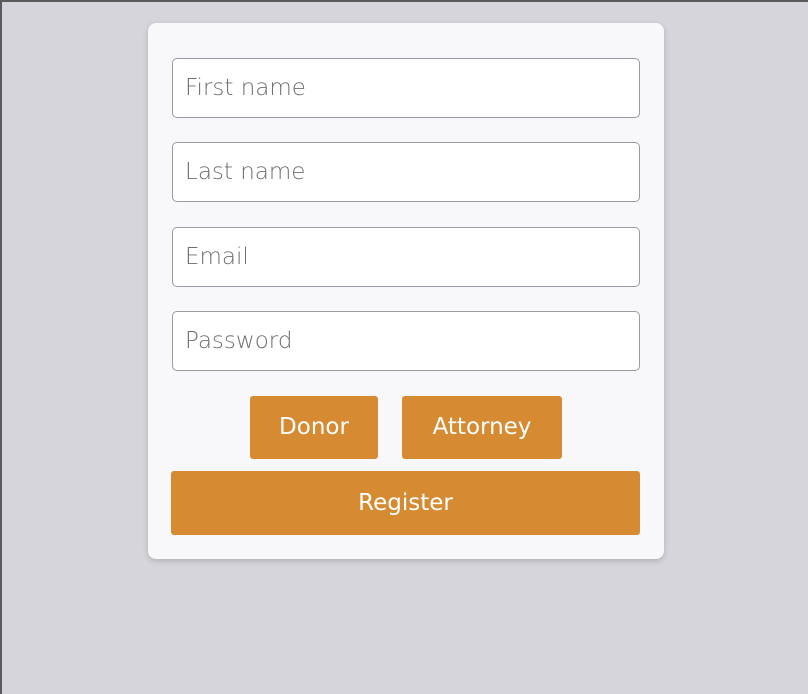 This screenshot has height=694, width=808. I want to click on last-name-input, so click(406, 172).